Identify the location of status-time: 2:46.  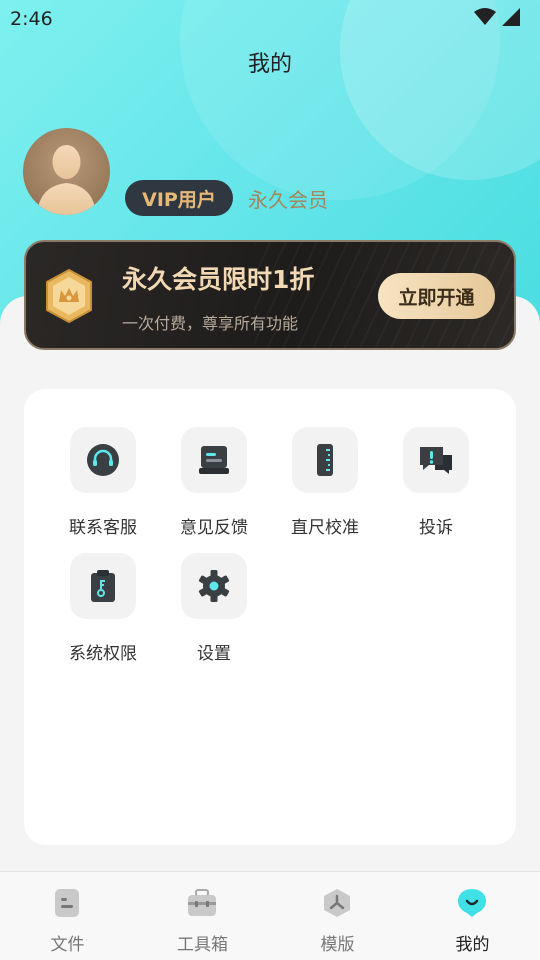
(31, 19).